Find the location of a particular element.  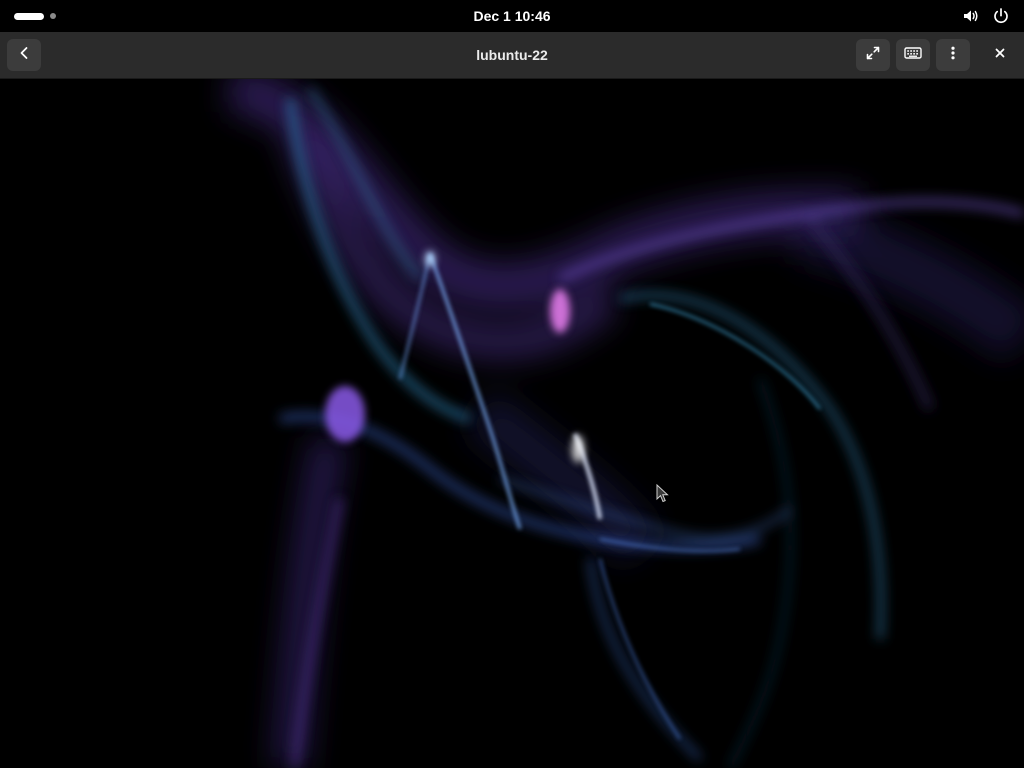

back-button is located at coordinates (24, 55).